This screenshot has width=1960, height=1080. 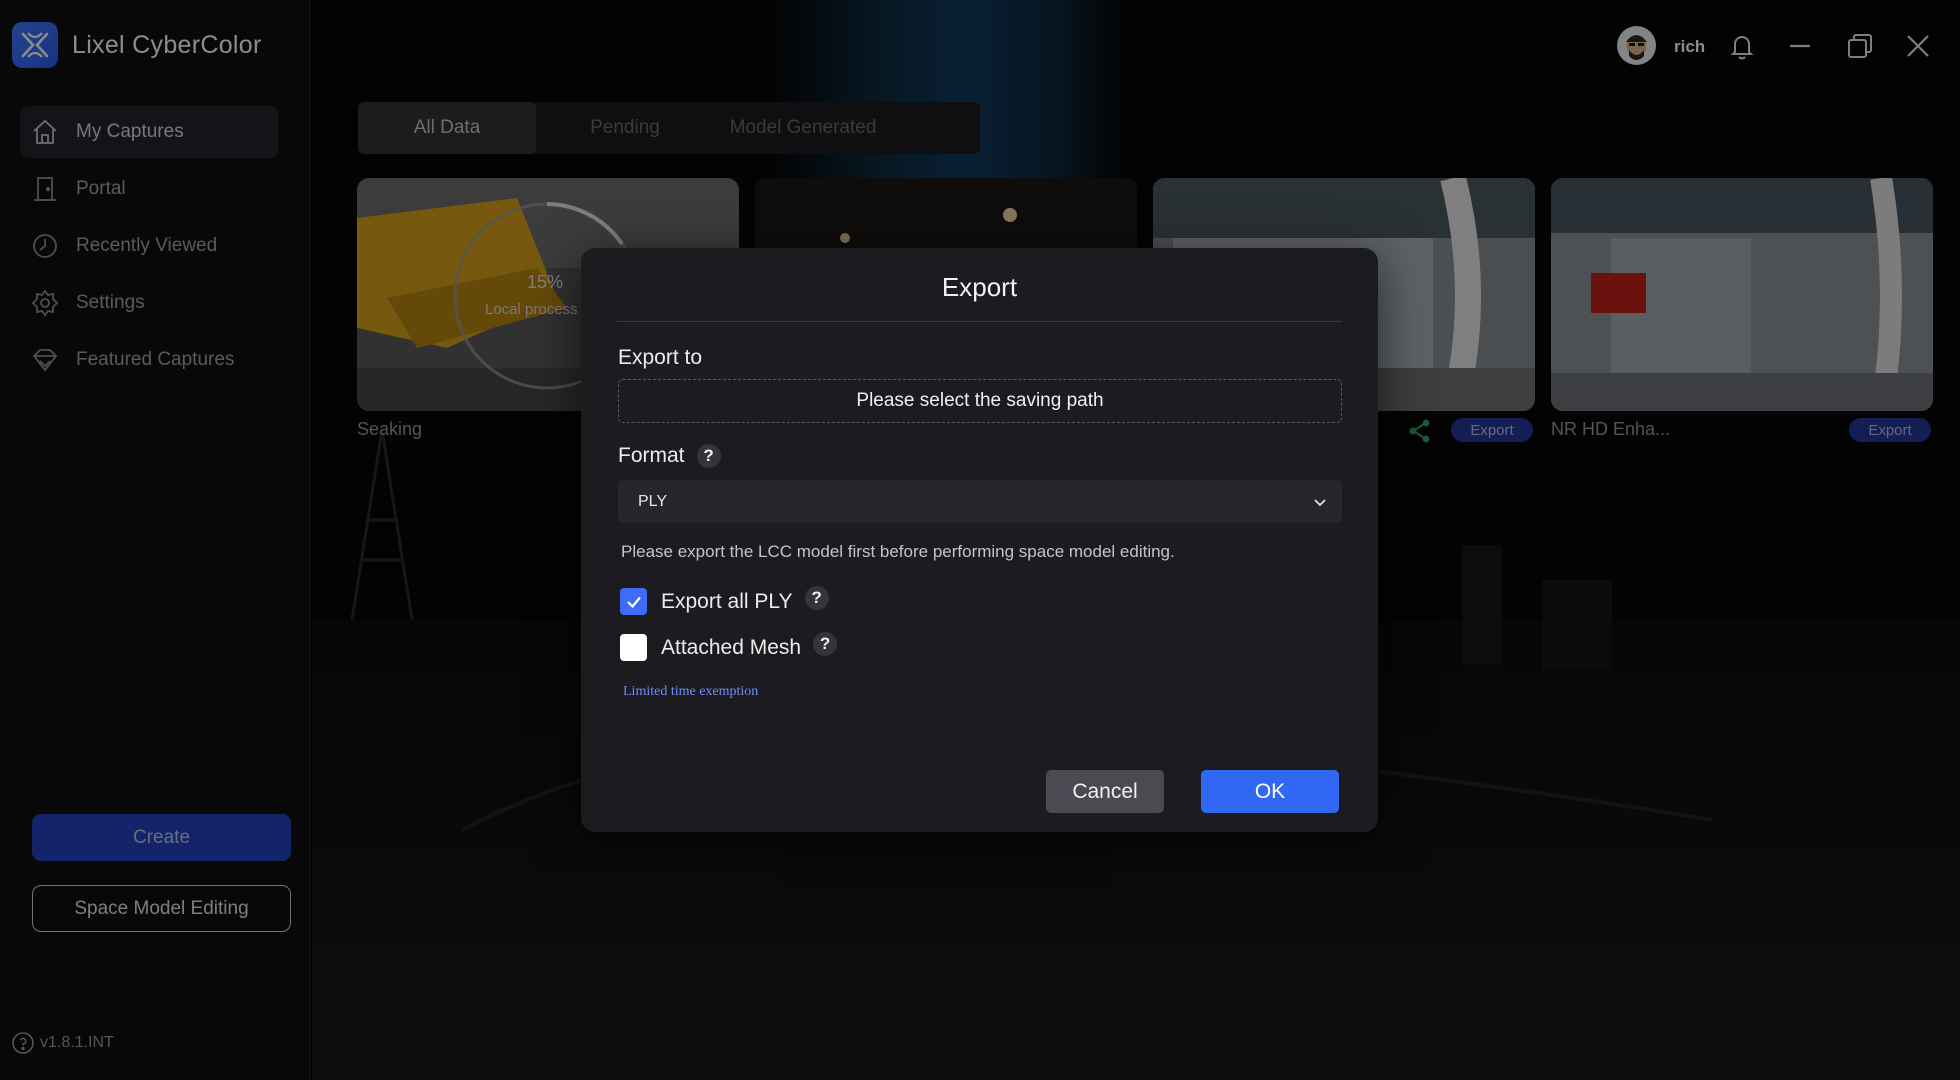 I want to click on export-to-label: Export to, so click(x=660, y=357).